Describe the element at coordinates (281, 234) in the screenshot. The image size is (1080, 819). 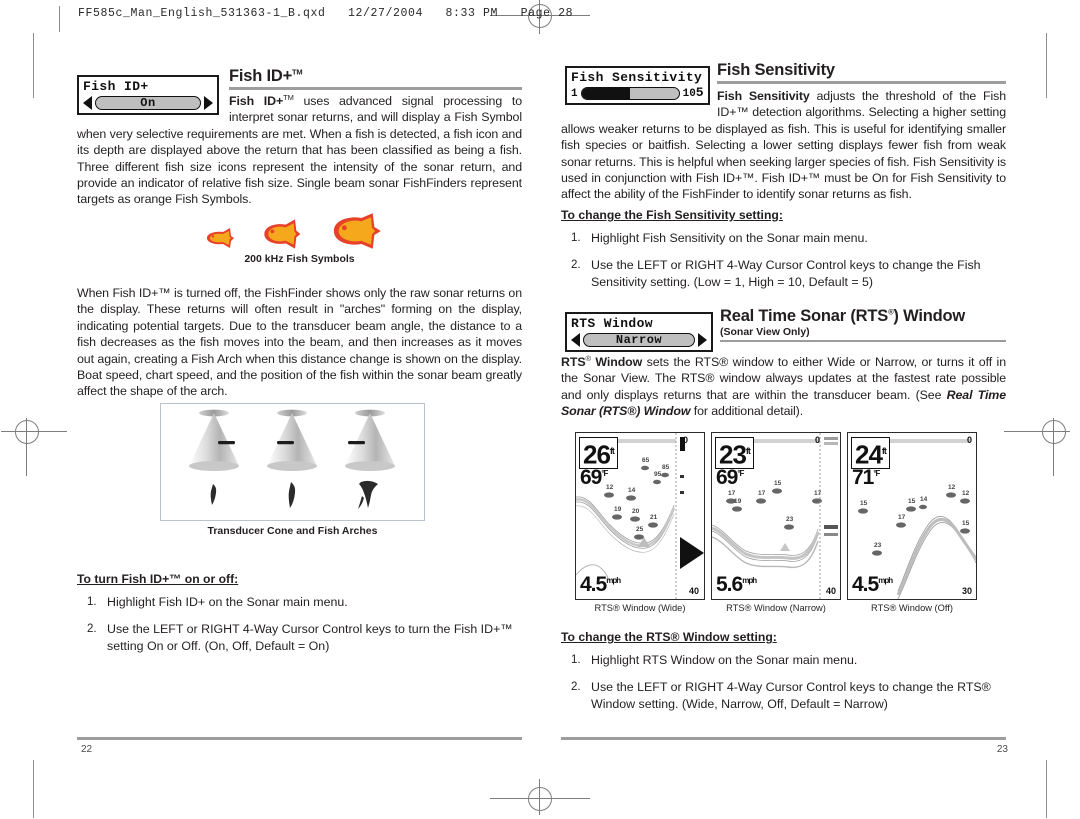
I see `fish-symbol-medium-icon` at that location.